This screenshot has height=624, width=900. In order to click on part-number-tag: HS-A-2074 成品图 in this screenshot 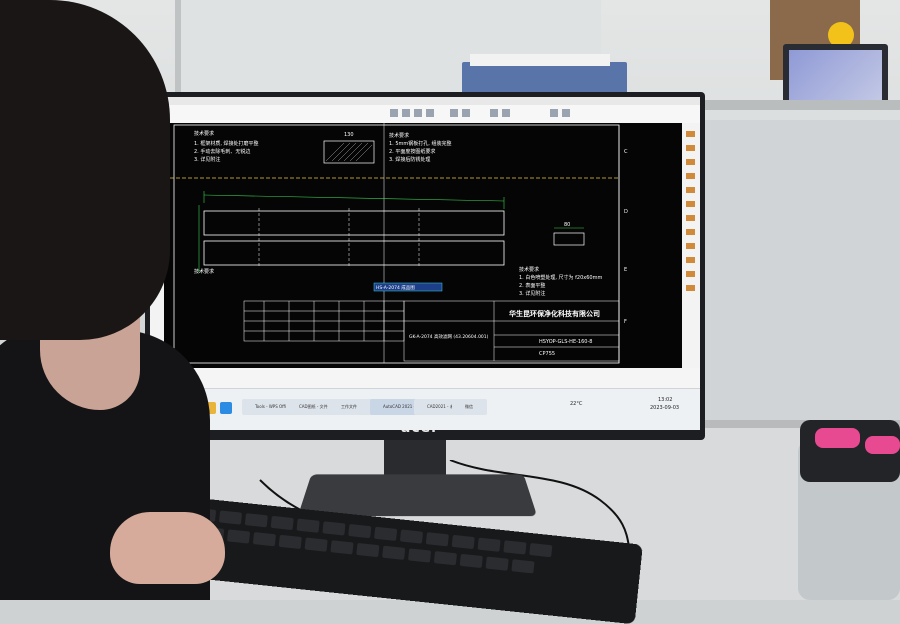, I will do `click(395, 287)`.